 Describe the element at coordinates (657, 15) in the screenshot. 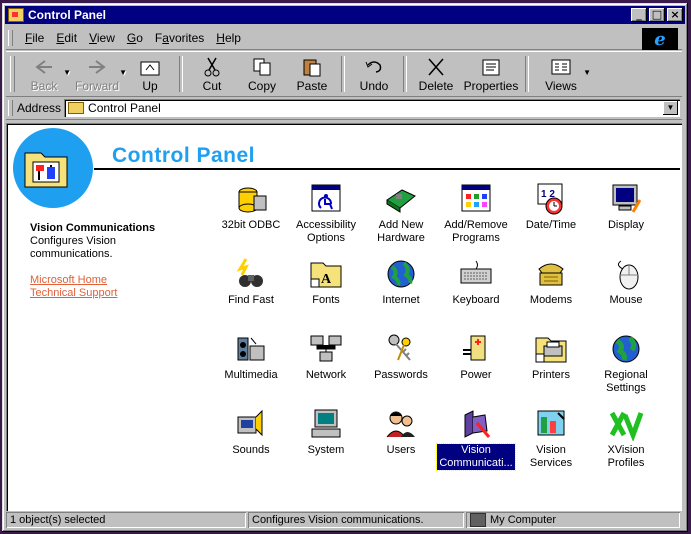

I see `maximize-button: □` at that location.